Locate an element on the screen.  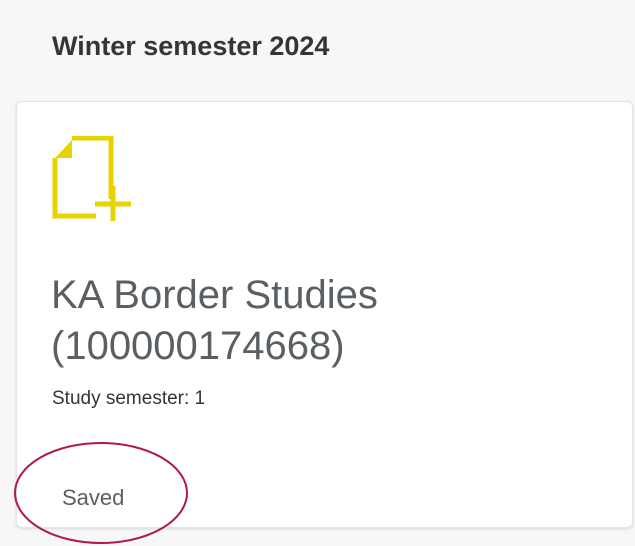
card-title-name: KA Border Studies is located at coordinates (214, 295).